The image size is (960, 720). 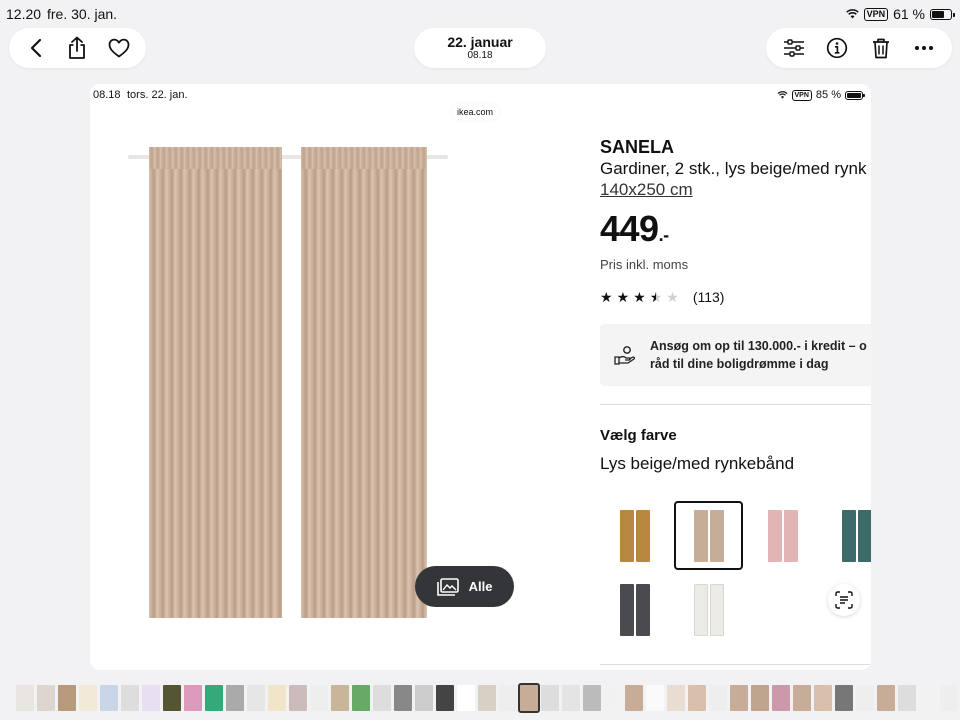 What do you see at coordinates (119, 48) in the screenshot?
I see `favorite-button` at bounding box center [119, 48].